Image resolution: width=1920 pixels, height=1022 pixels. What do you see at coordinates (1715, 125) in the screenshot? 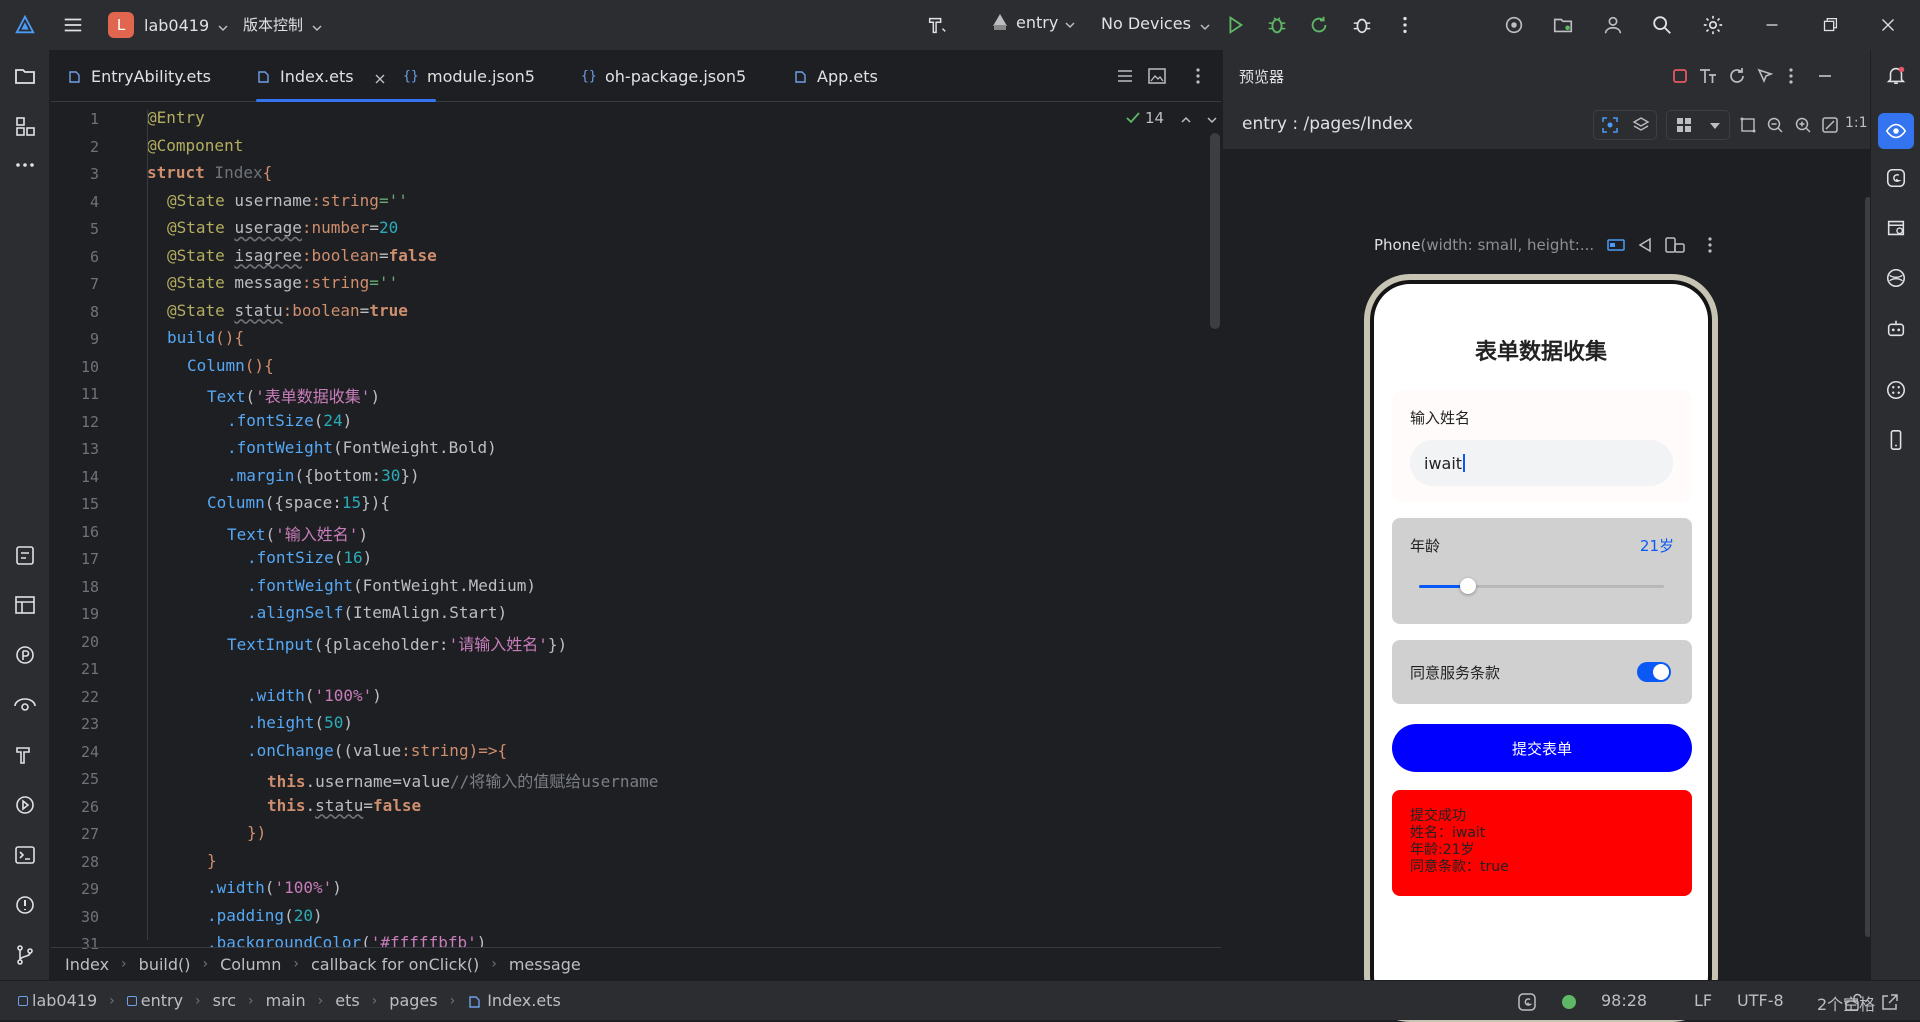
I see `caret-down-icon` at bounding box center [1715, 125].